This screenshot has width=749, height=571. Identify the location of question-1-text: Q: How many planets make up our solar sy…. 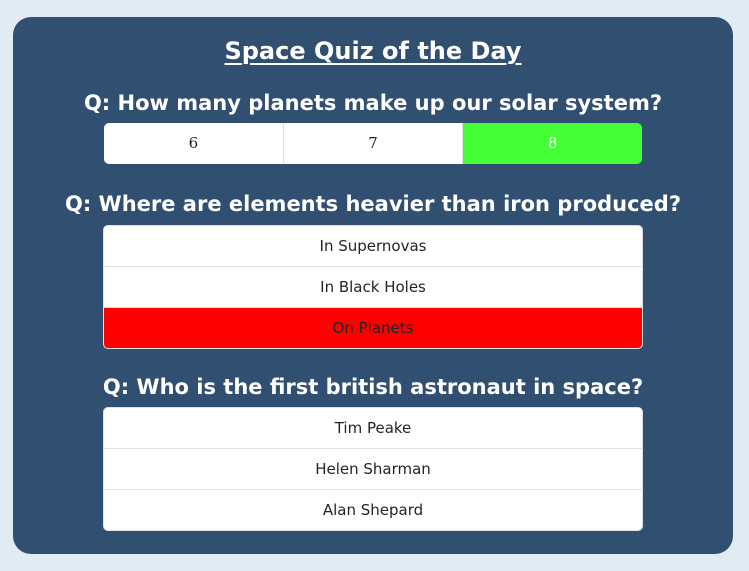
(373, 103).